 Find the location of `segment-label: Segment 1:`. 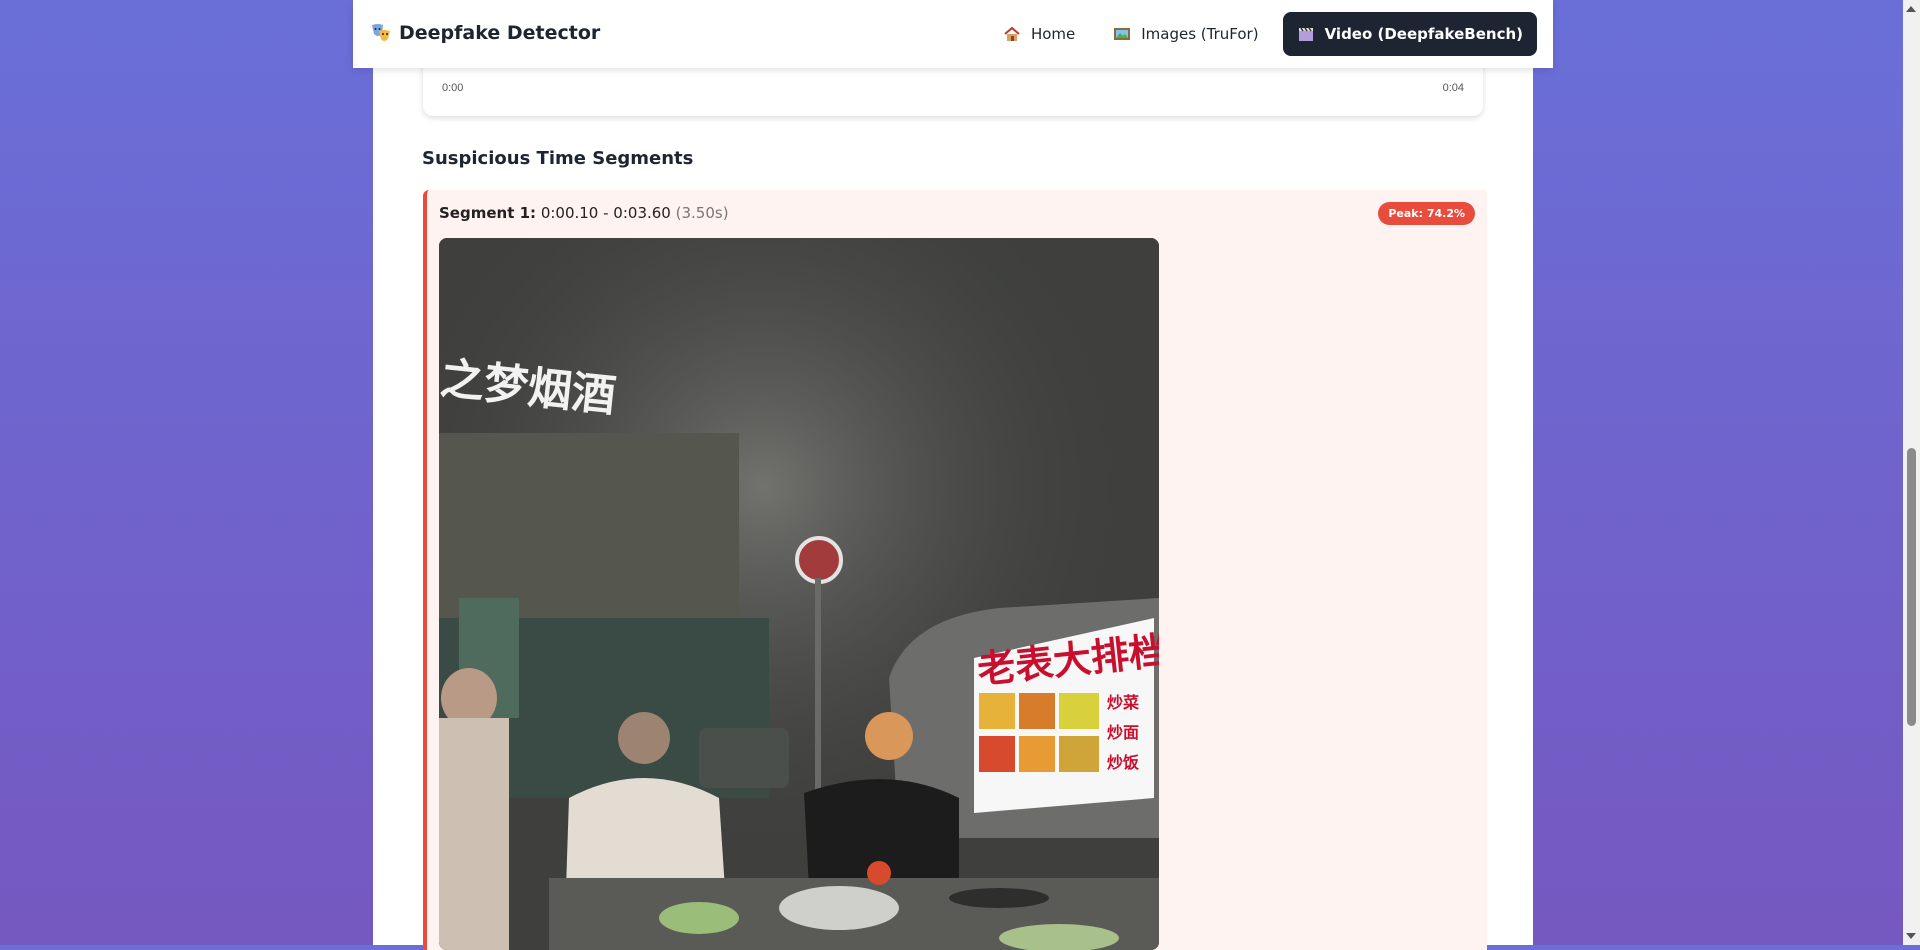

segment-label: Segment 1: is located at coordinates (488, 213).